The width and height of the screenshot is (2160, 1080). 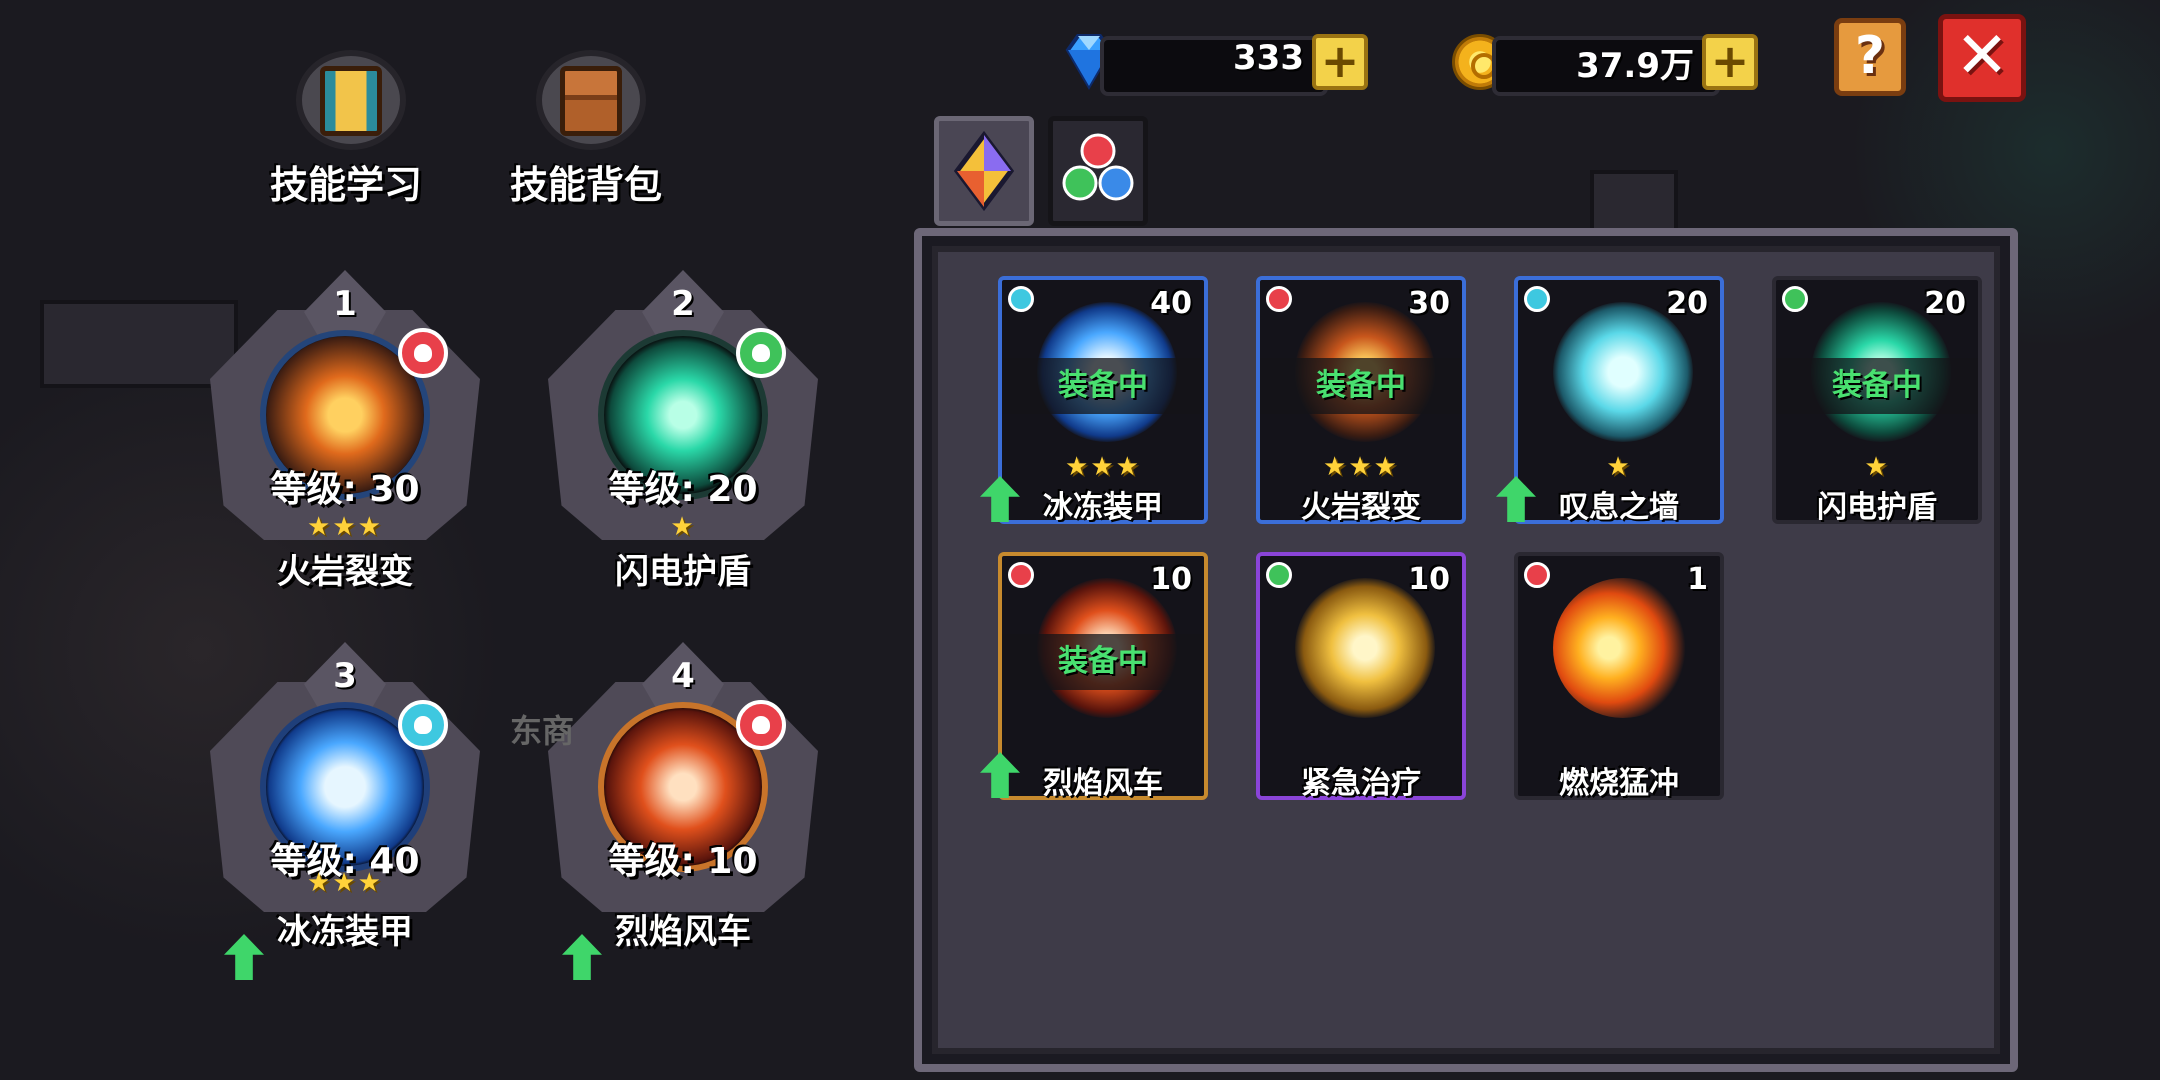 I want to click on slot-stars: ★, so click(x=683, y=527).